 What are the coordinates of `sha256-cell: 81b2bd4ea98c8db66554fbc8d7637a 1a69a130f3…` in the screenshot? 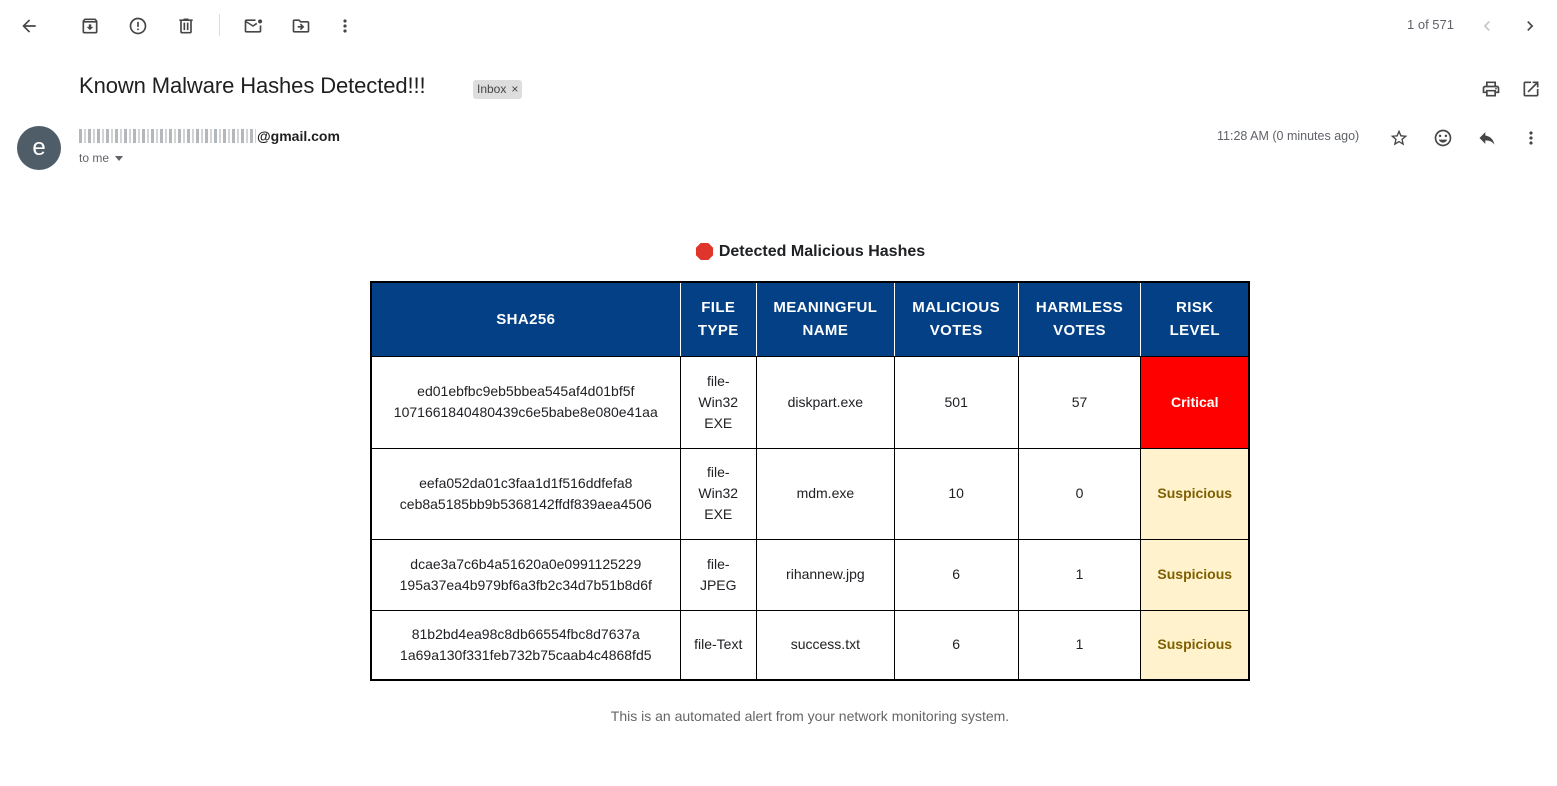 It's located at (525, 645).